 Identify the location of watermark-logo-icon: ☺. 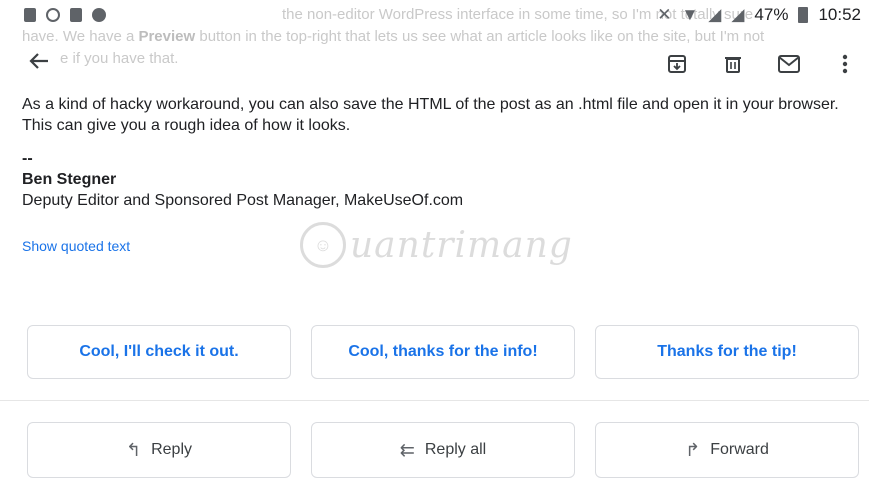
(323, 245).